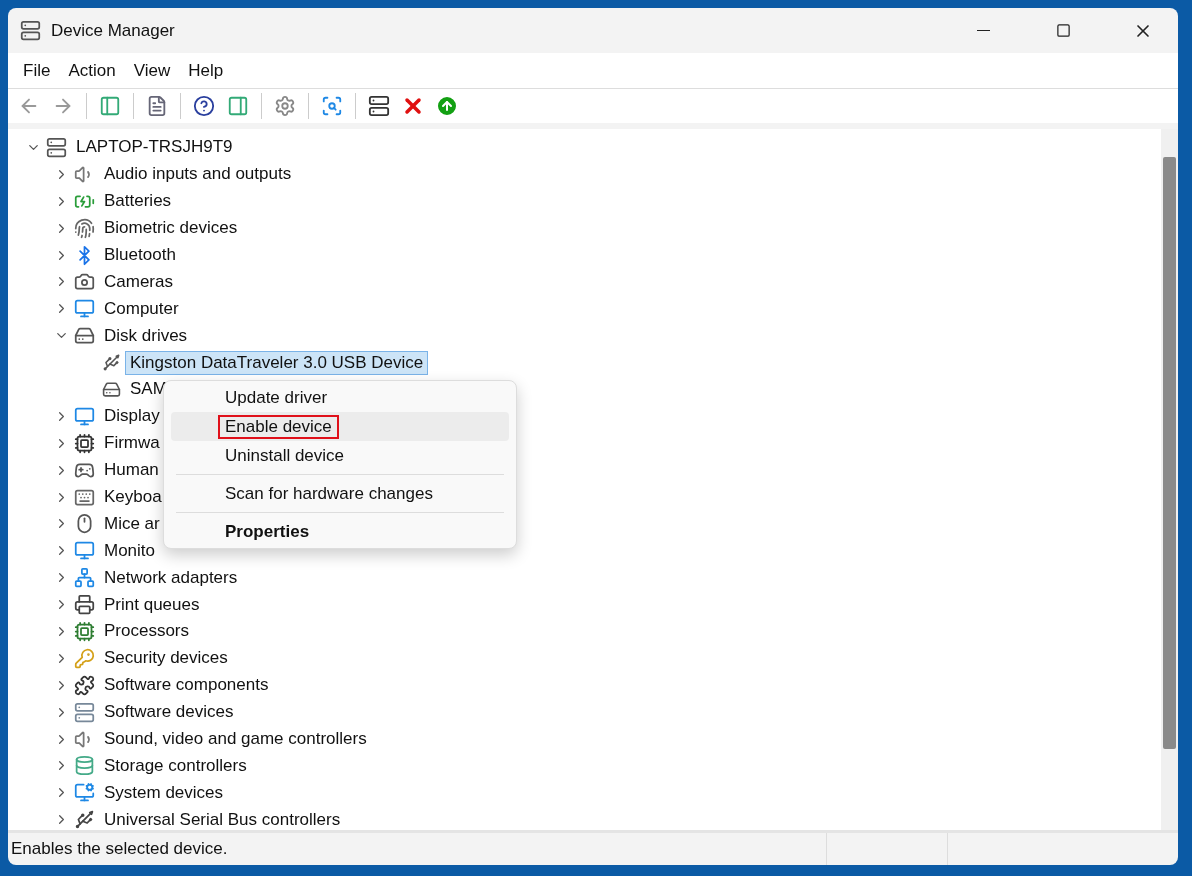 The height and width of the screenshot is (876, 1192). Describe the element at coordinates (132, 523) in the screenshot. I see `tree-item: Mice ar` at that location.